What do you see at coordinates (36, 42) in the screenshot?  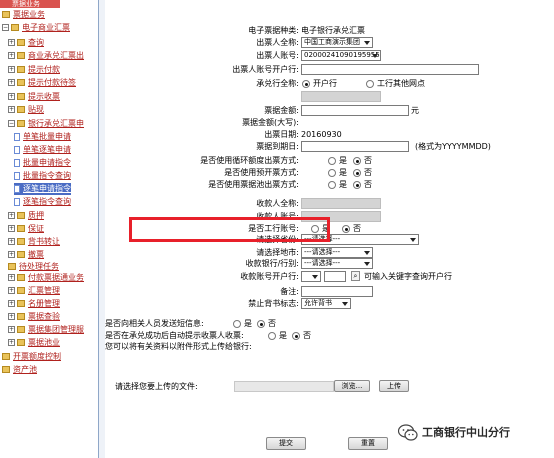 I see `sidebar-item-label: 查询` at bounding box center [36, 42].